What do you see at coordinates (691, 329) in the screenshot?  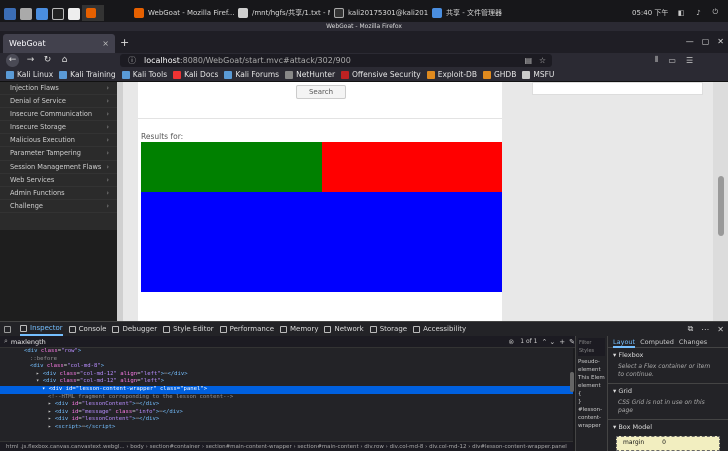 I see `responsive-design-icon: ⧉` at bounding box center [691, 329].